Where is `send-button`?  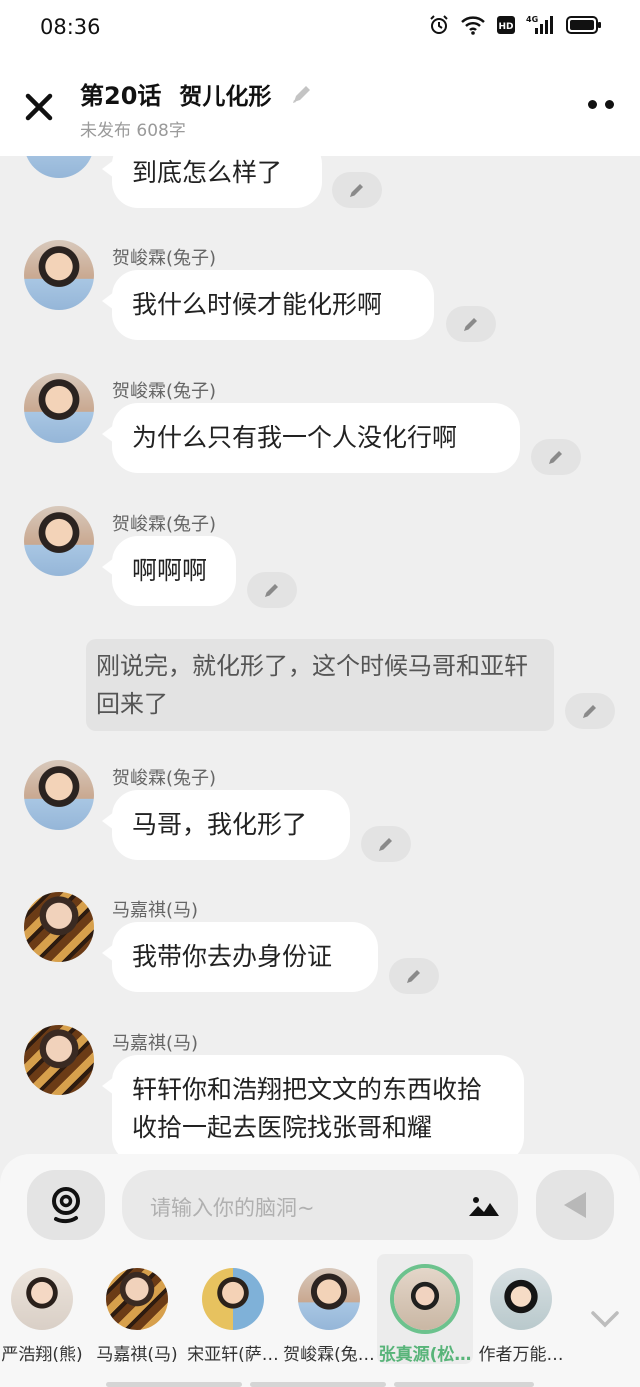 send-button is located at coordinates (575, 1205).